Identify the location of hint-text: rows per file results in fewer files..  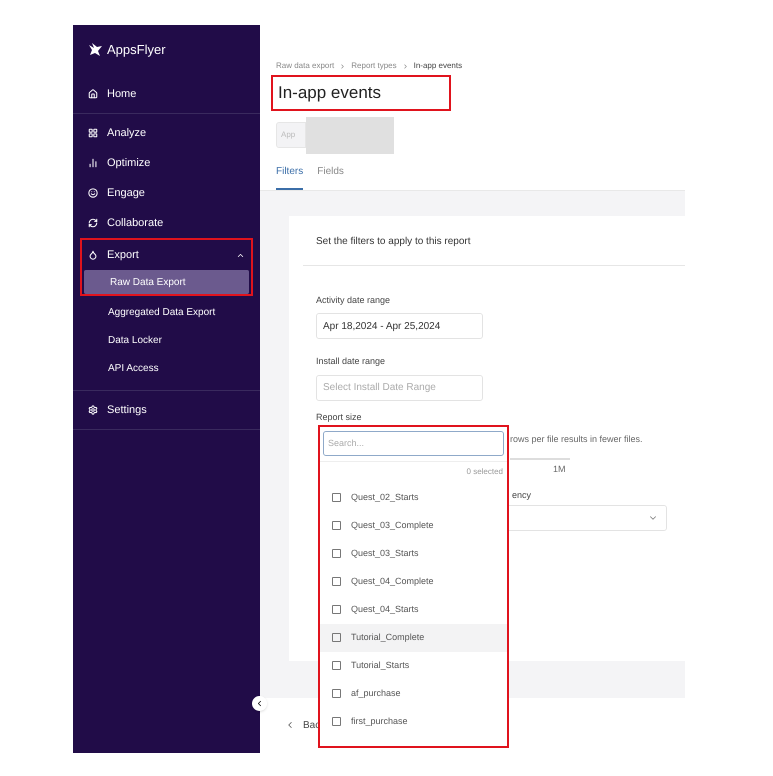
(576, 439).